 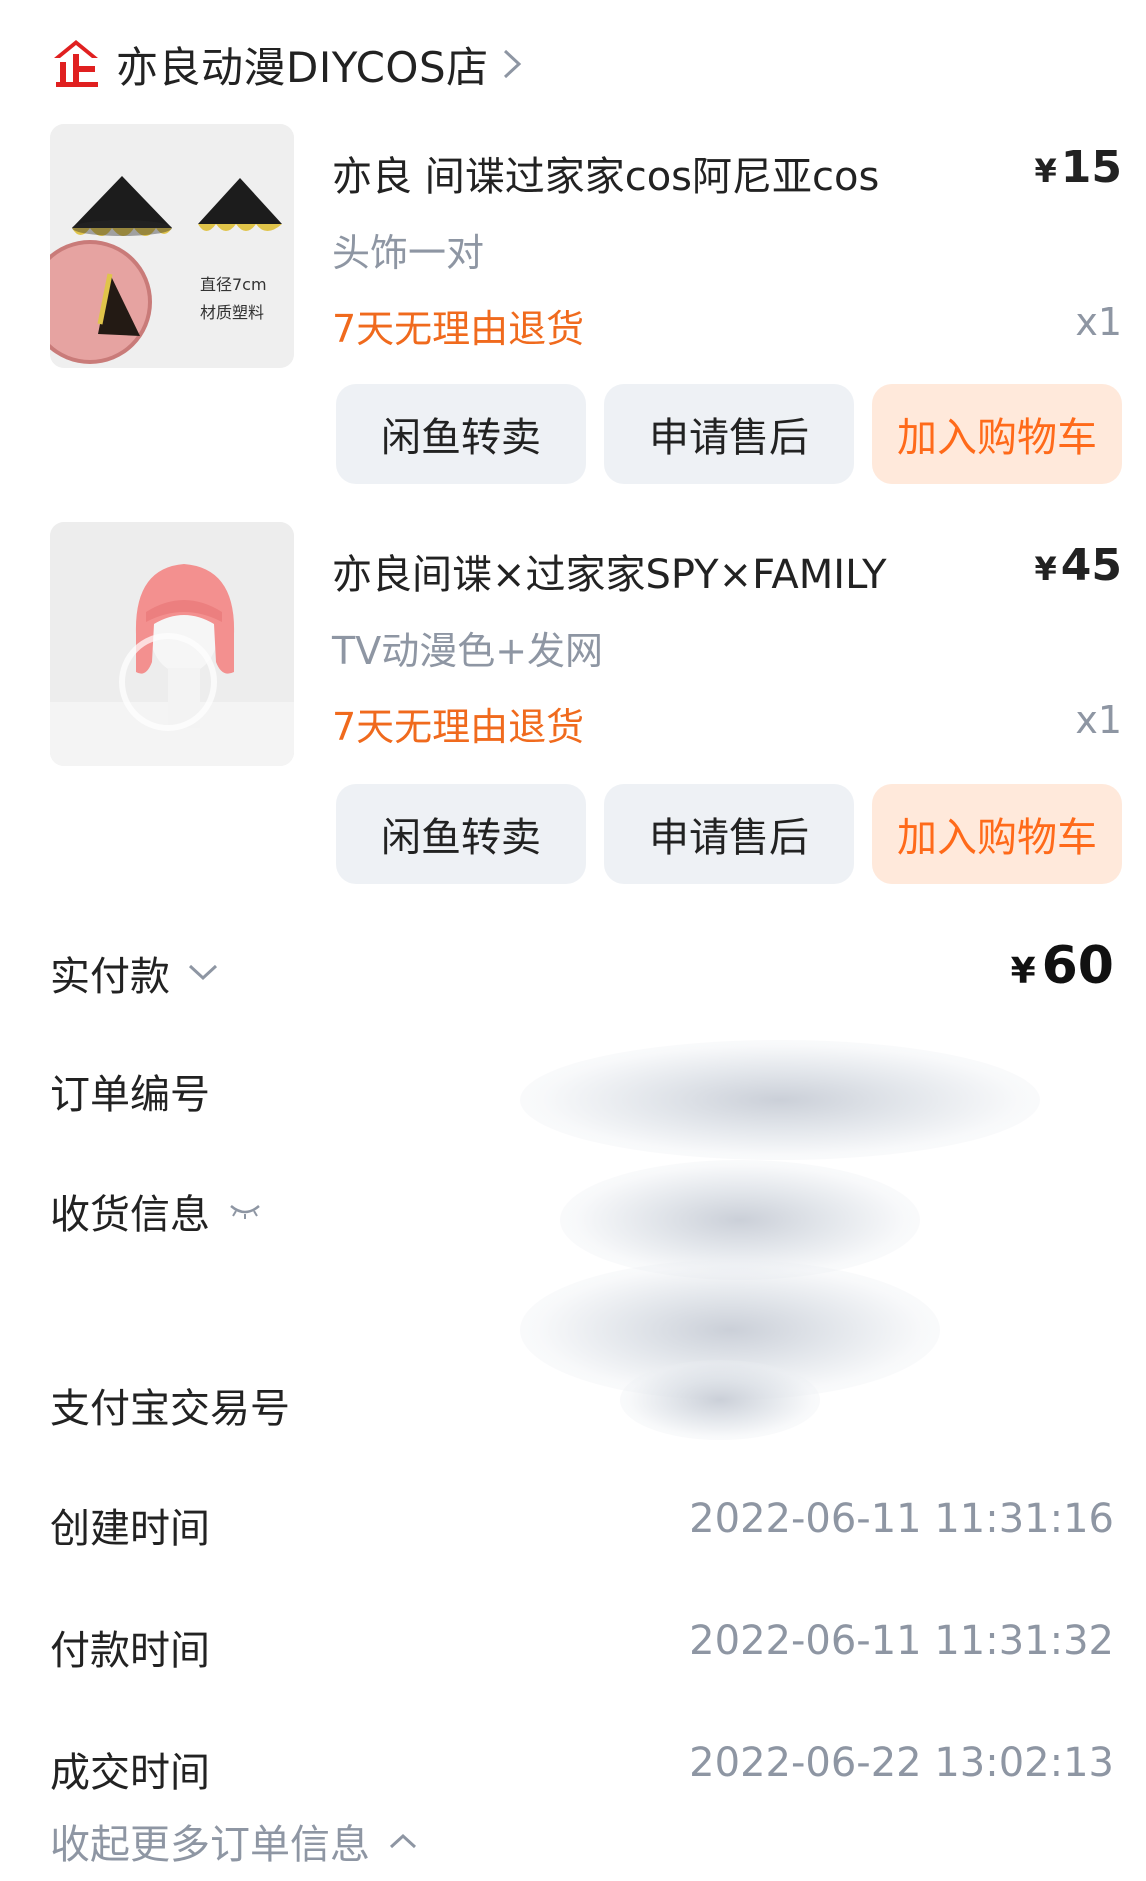 I want to click on product-image: 直径7cm 材质塑料, so click(x=172, y=246).